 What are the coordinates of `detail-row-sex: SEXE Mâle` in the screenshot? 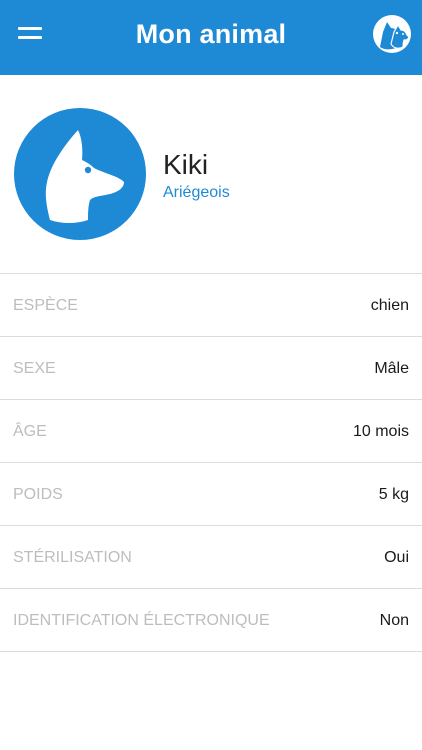 It's located at (211, 368).